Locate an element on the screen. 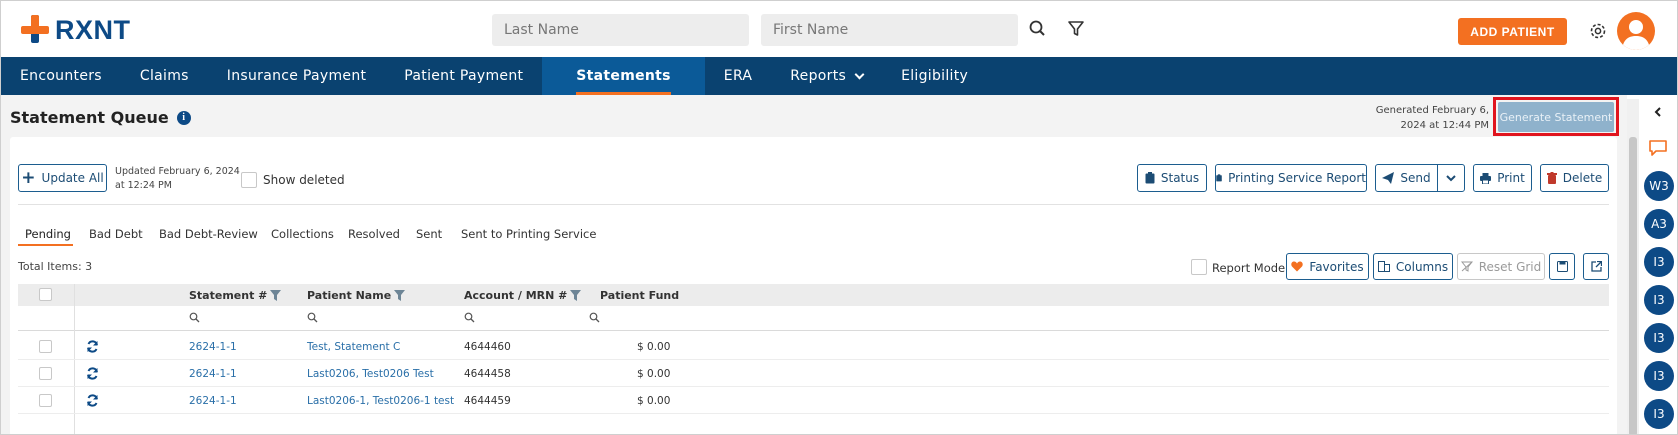 This screenshot has width=1678, height=435. updated-note-line2: at 12:24 PM is located at coordinates (143, 185).